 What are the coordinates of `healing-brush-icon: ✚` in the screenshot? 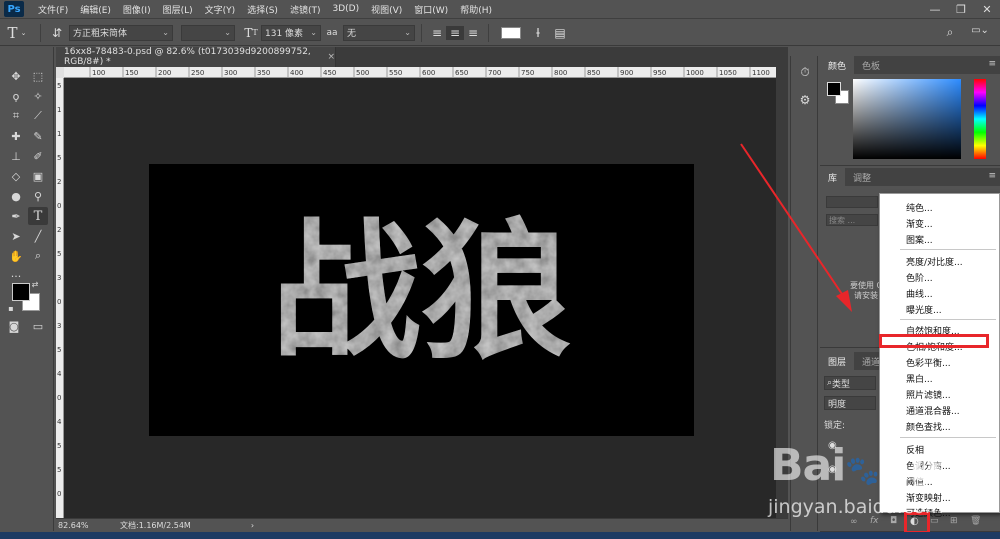 It's located at (16, 136).